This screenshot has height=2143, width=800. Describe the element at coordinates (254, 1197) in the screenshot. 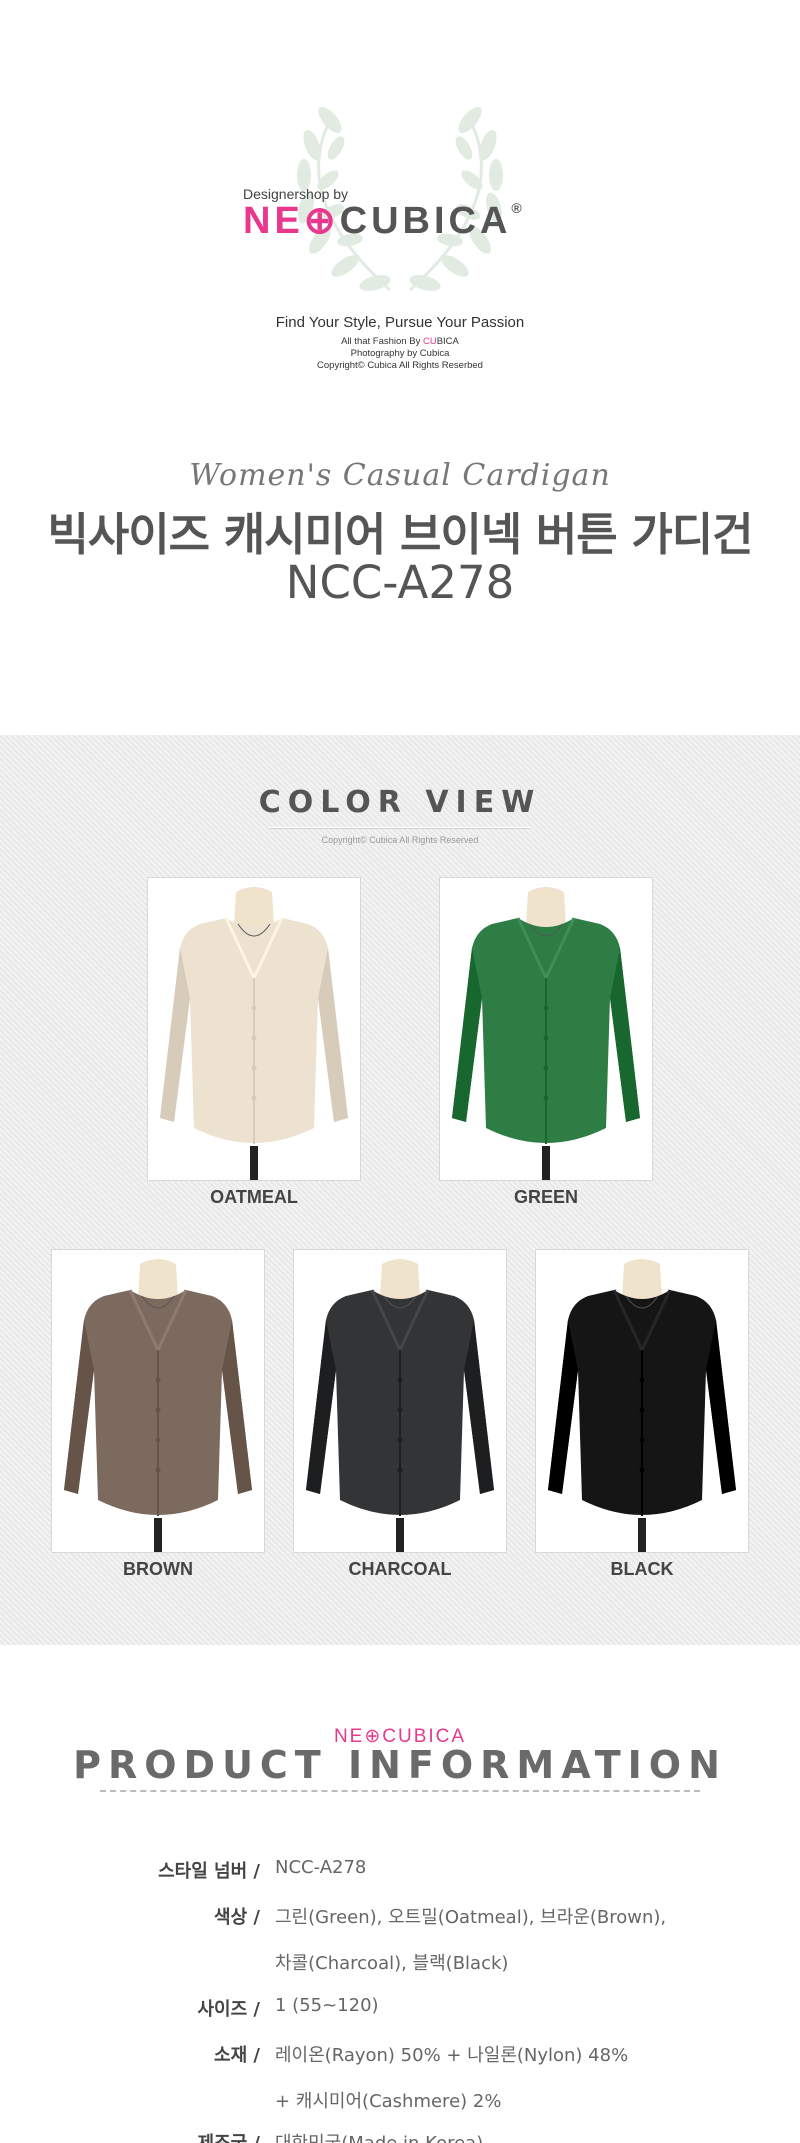

I see `color-label-oatmeal: OATMEAL` at that location.